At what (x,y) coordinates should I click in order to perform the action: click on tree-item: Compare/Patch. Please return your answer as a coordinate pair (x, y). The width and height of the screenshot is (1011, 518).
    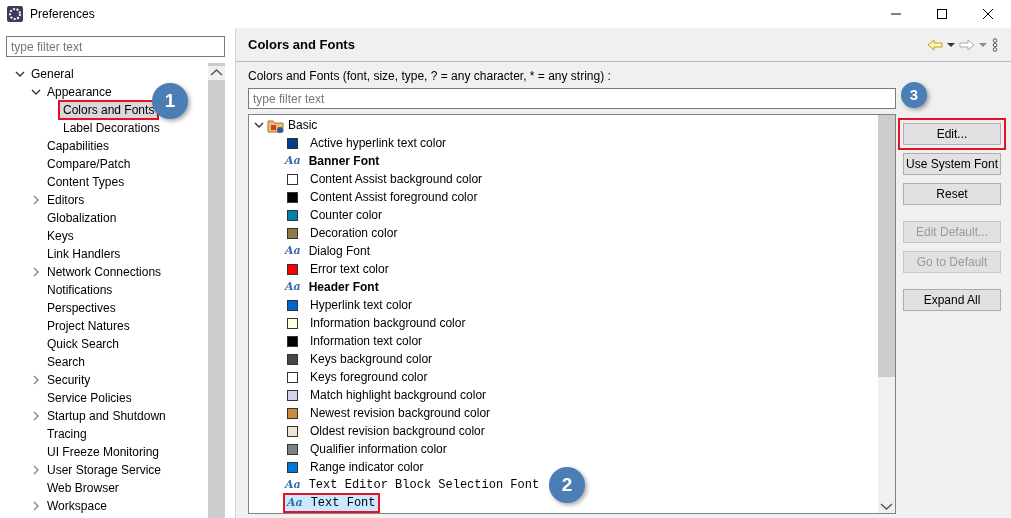
    Looking at the image, I should click on (89, 164).